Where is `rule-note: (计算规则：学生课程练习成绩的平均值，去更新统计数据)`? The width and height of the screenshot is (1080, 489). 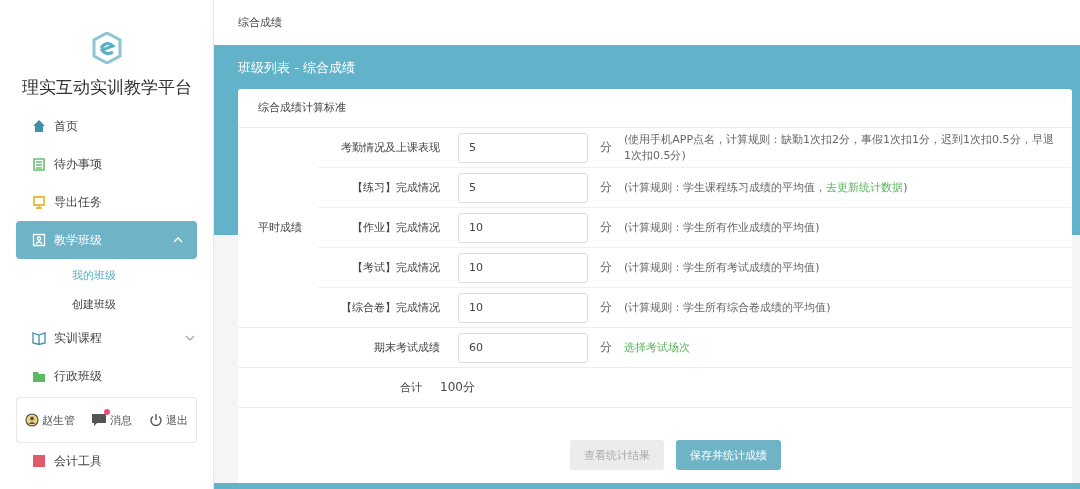 rule-note: (计算规则：学生课程练习成绩的平均值，去更新统计数据) is located at coordinates (766, 187).